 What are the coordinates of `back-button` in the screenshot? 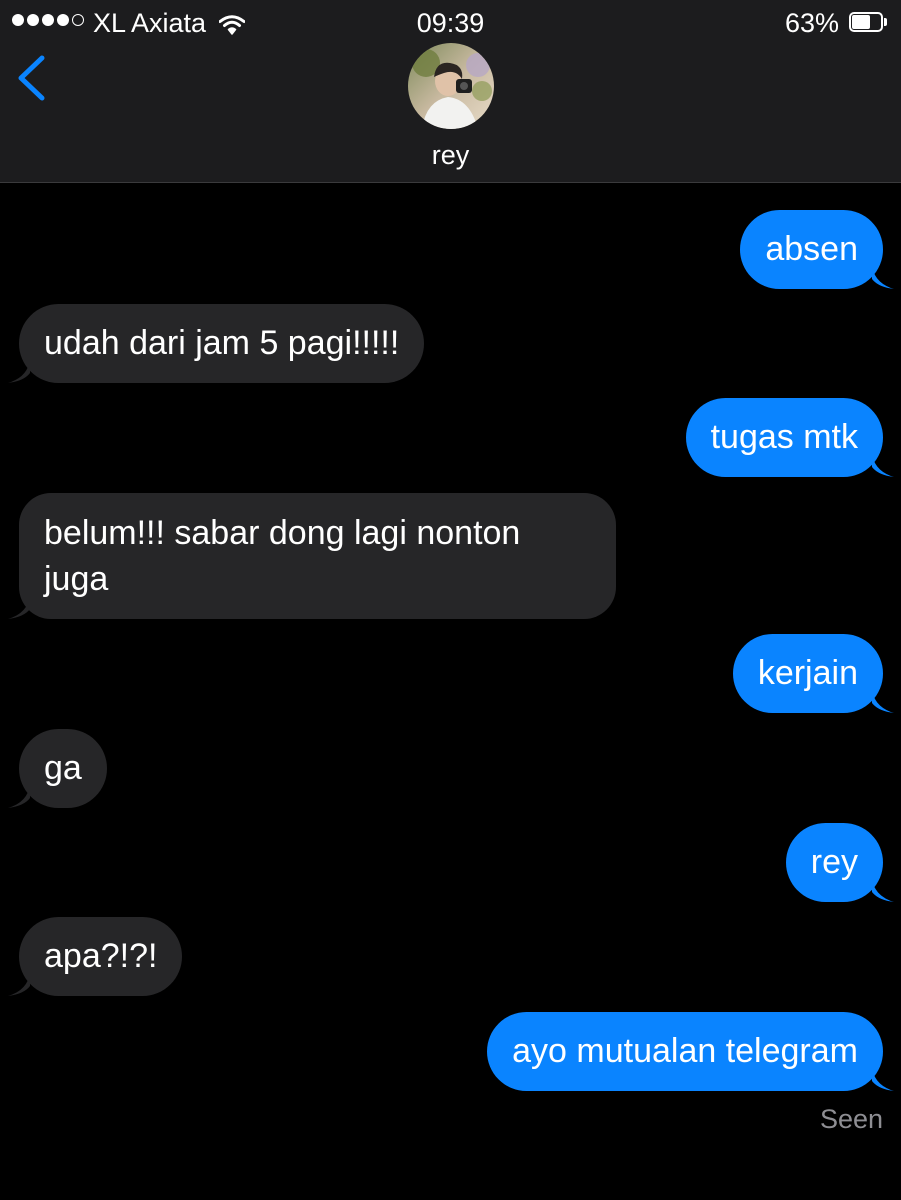 It's located at (34, 78).